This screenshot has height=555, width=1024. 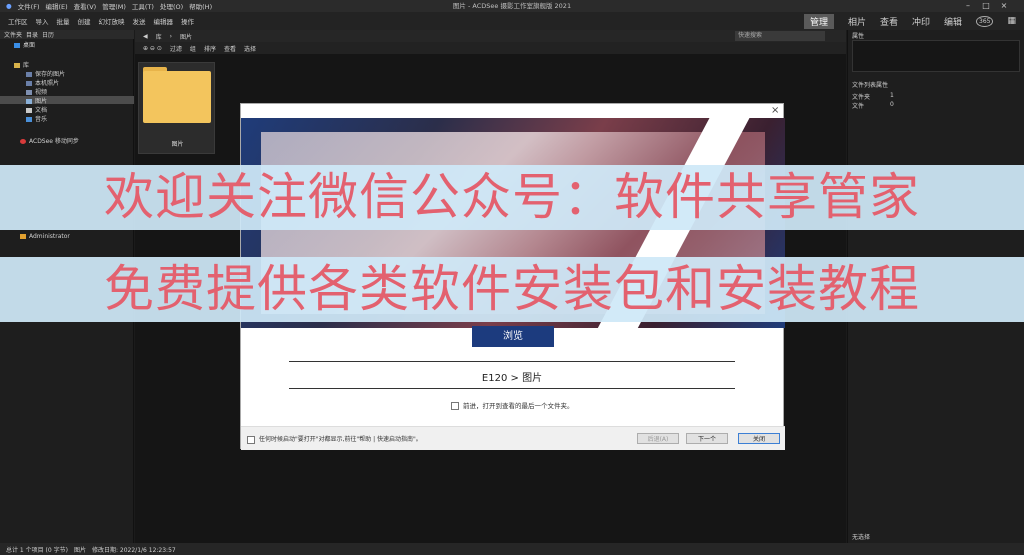 What do you see at coordinates (968, 6) in the screenshot?
I see `minimize-button: –` at bounding box center [968, 6].